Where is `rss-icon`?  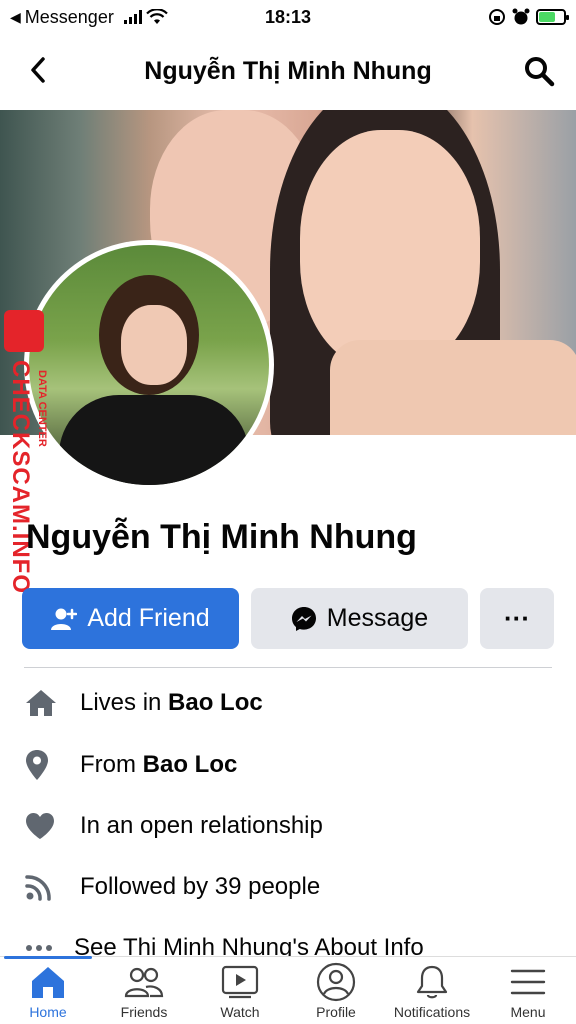
rss-icon is located at coordinates (46, 887).